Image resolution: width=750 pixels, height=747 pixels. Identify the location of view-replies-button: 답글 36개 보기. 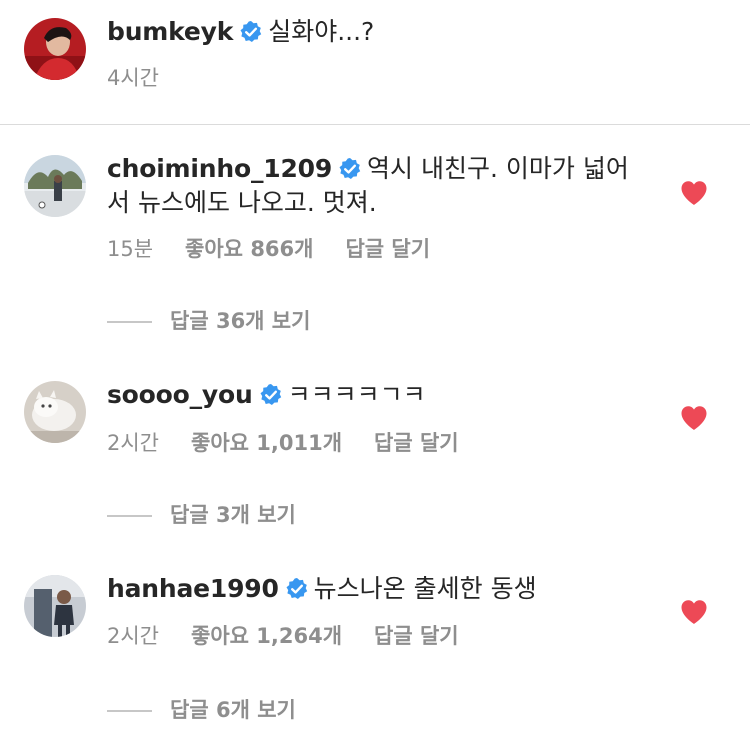
(208, 321).